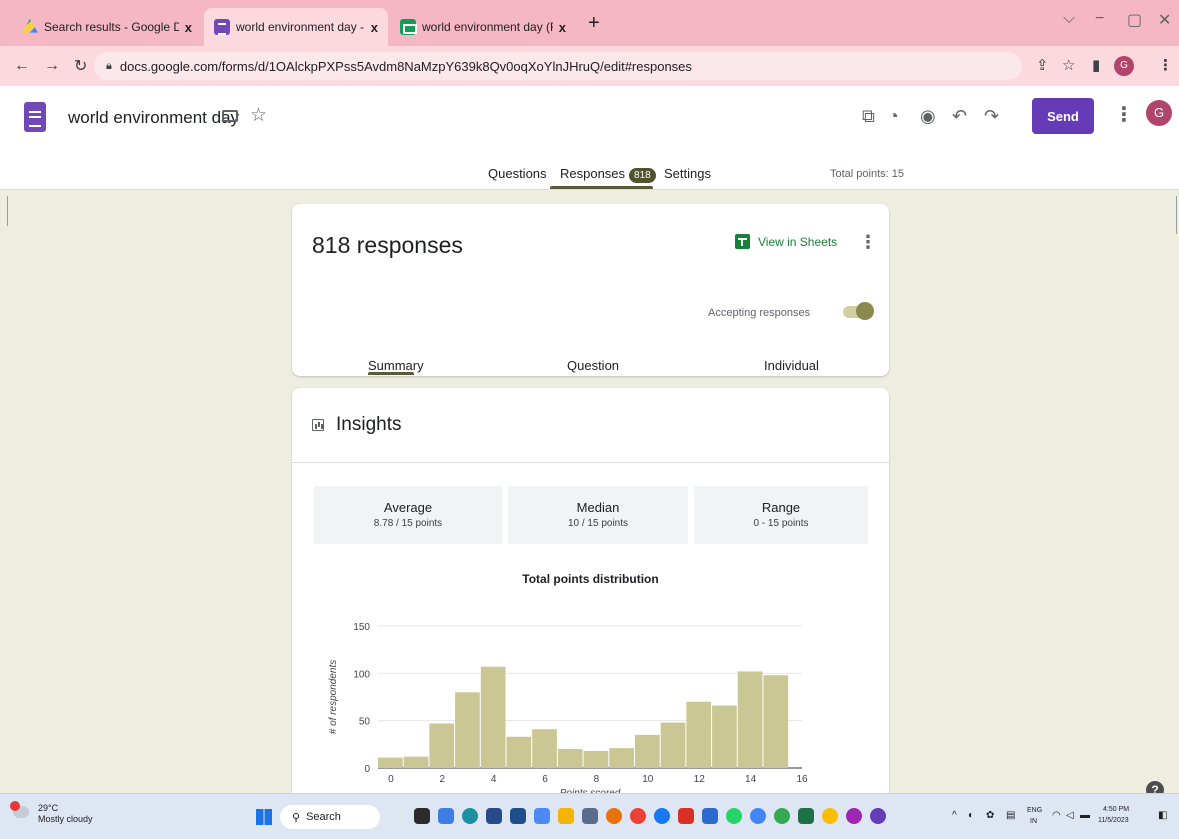 This screenshot has width=1179, height=839. I want to click on back-icon: ←, so click(22, 66).